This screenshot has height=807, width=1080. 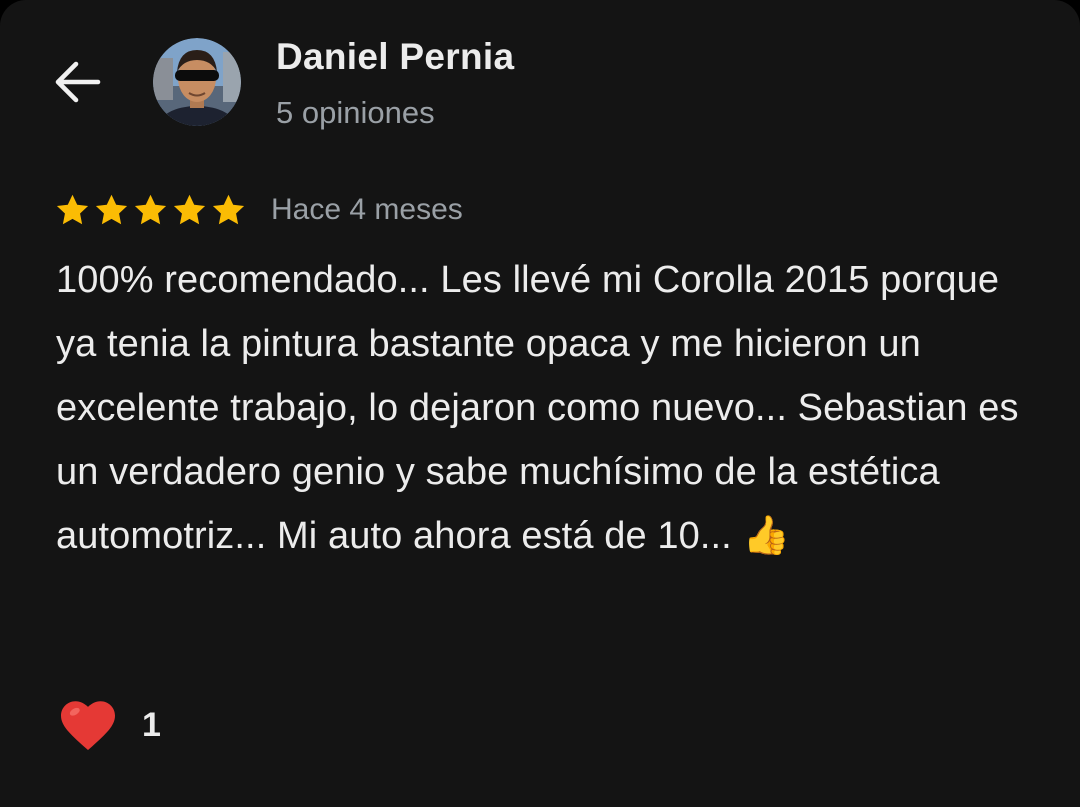 I want to click on avatar, so click(x=197, y=82).